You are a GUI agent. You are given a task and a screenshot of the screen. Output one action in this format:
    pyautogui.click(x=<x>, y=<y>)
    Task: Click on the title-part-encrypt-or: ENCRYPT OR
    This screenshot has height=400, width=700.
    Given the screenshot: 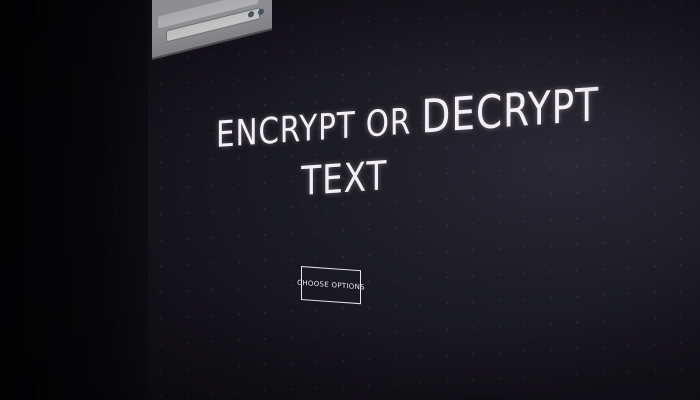 What is the action you would take?
    pyautogui.click(x=319, y=128)
    